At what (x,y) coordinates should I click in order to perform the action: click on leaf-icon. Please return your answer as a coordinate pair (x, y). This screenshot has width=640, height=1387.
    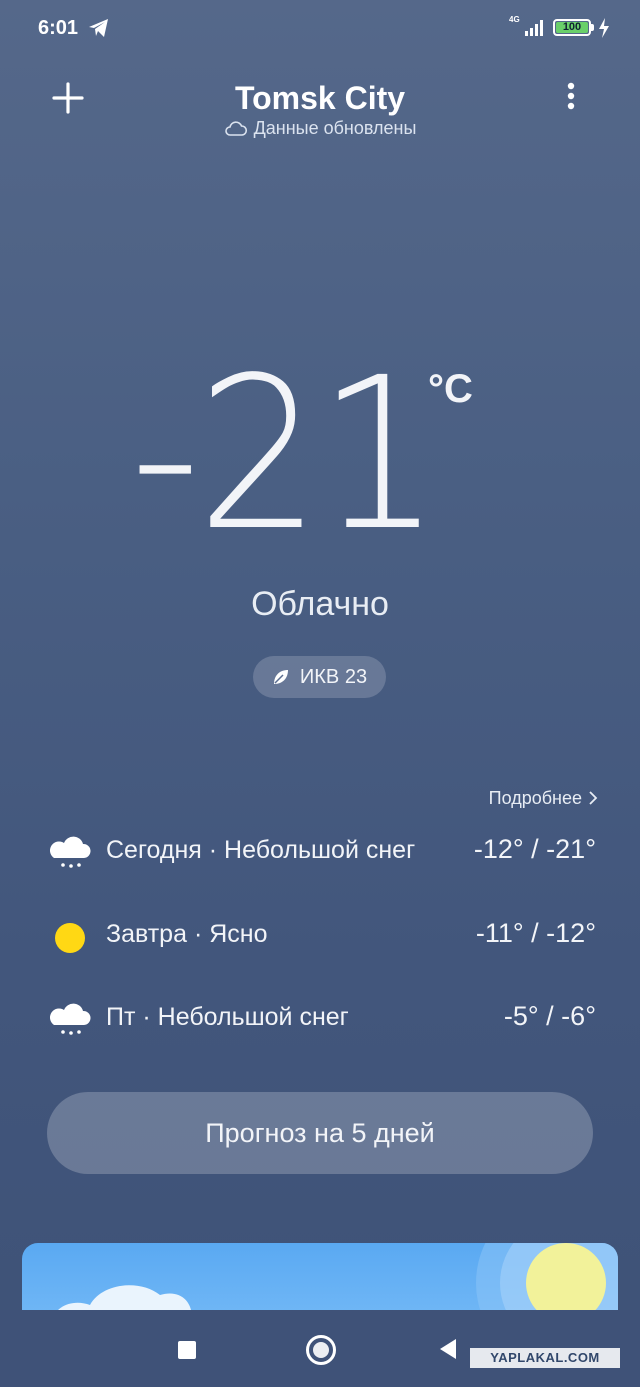
    Looking at the image, I should click on (280, 677).